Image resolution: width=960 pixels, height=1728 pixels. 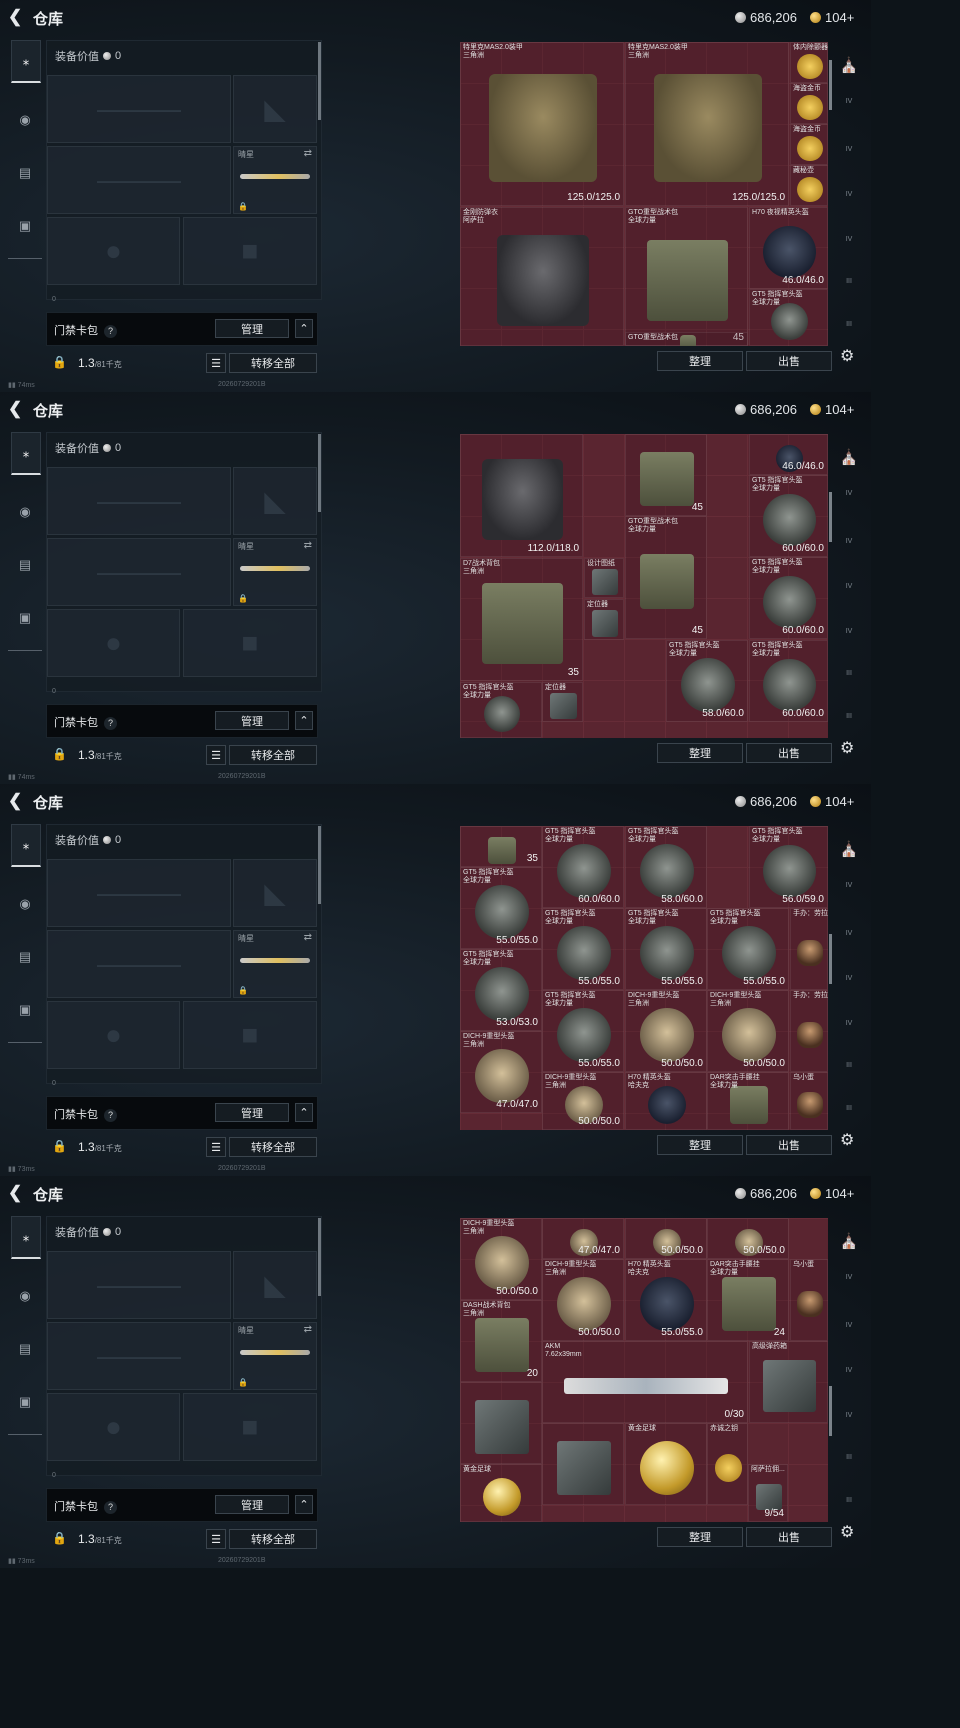 What do you see at coordinates (604, 578) in the screenshot?
I see `stash-item: 设计图纸` at bounding box center [604, 578].